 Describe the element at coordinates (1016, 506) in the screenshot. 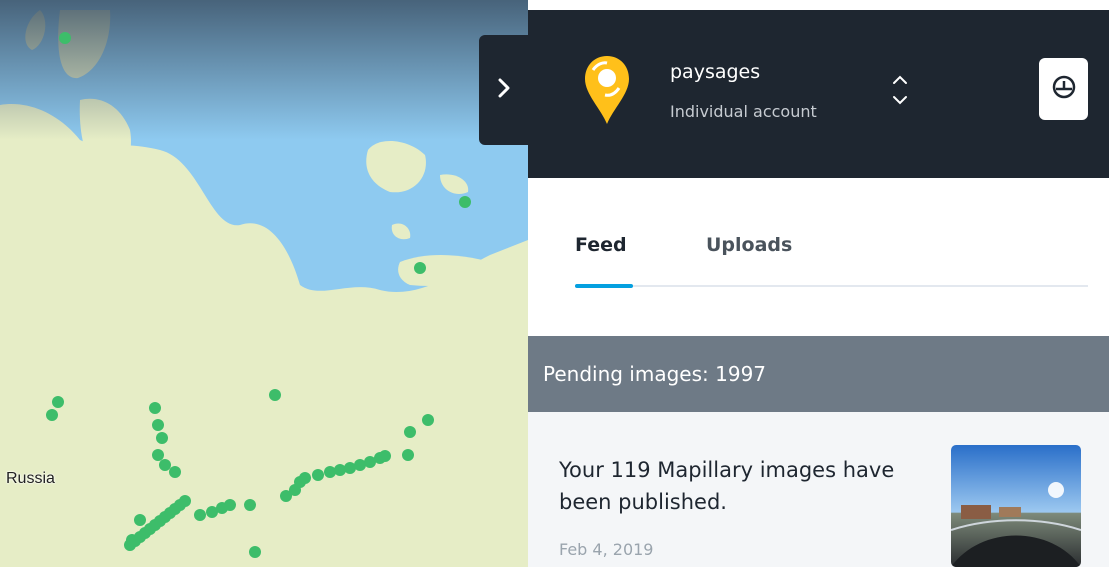

I see `street-photo-thumbnail` at that location.